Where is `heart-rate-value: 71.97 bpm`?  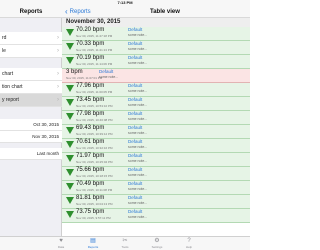 heart-rate-value: 71.97 bpm is located at coordinates (90, 156).